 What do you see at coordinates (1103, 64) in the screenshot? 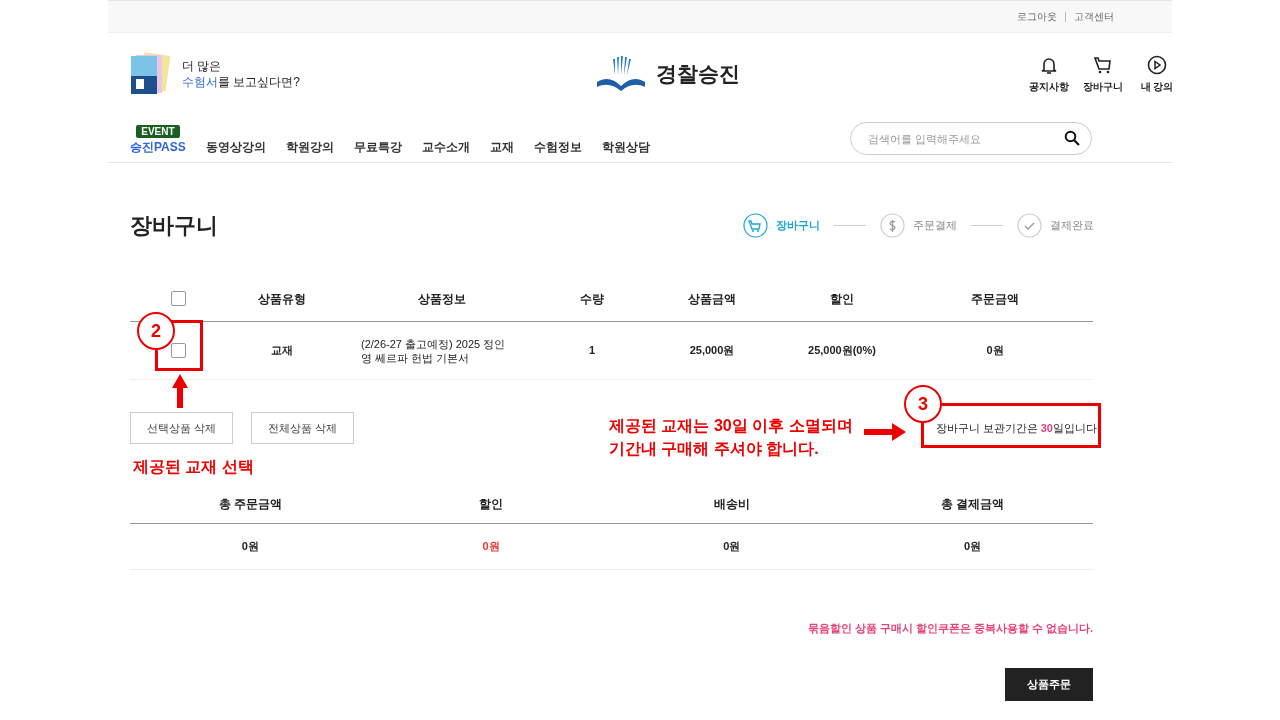
I see `cart-icon` at bounding box center [1103, 64].